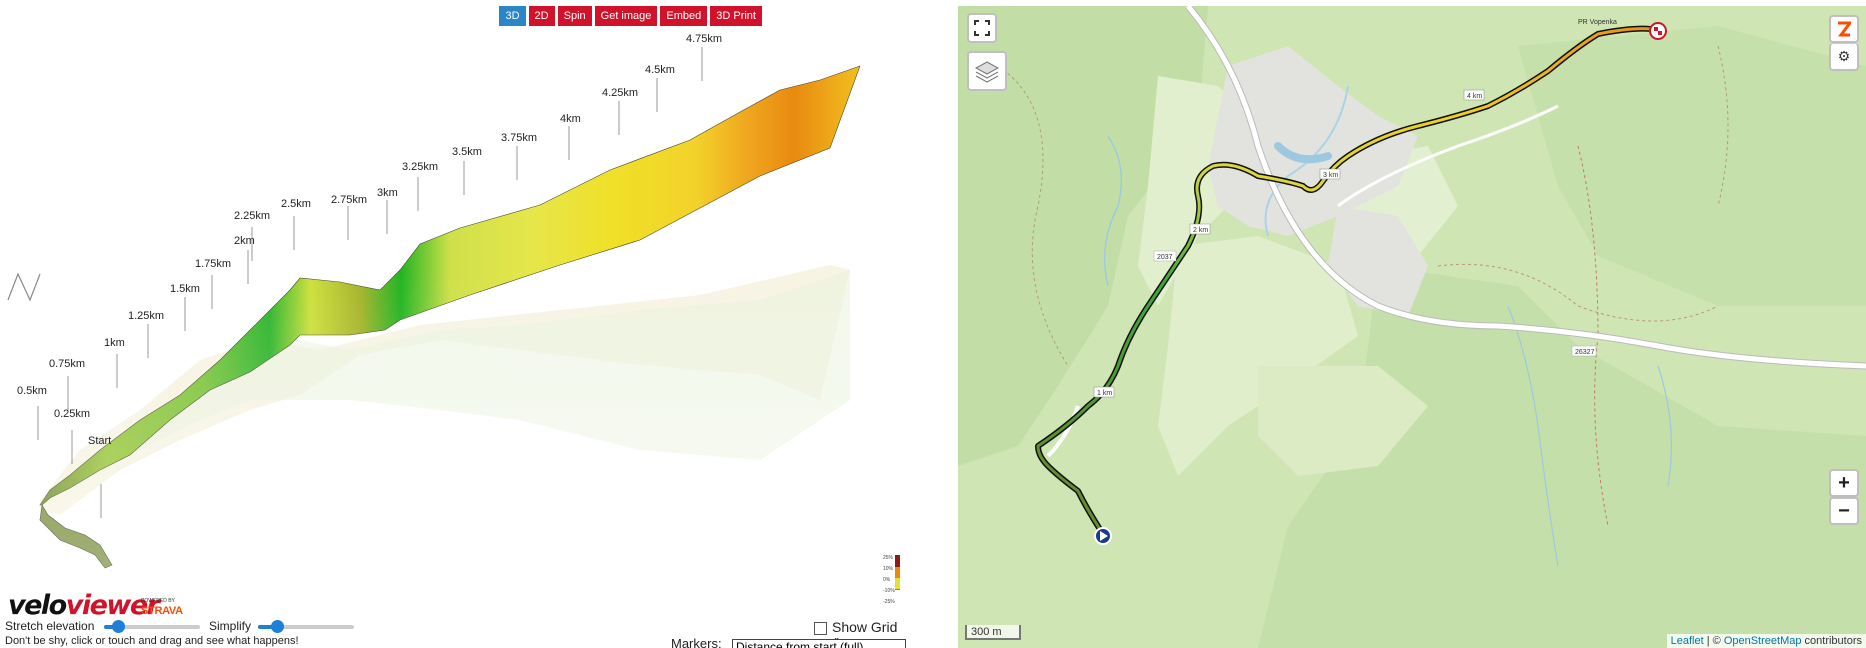 This screenshot has width=1866, height=648. What do you see at coordinates (252, 216) in the screenshot?
I see `km-marker-label: 2.25km` at bounding box center [252, 216].